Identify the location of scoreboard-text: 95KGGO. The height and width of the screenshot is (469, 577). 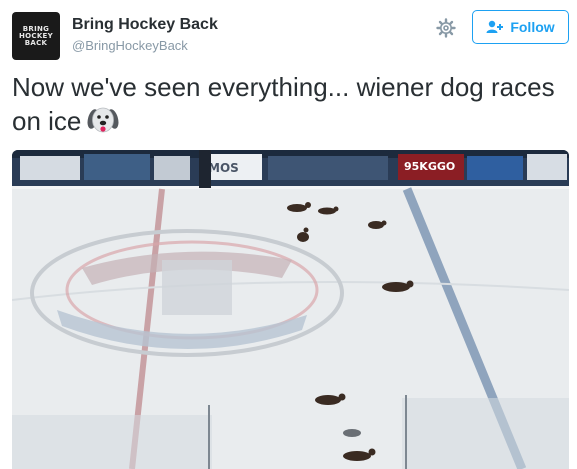
(429, 166).